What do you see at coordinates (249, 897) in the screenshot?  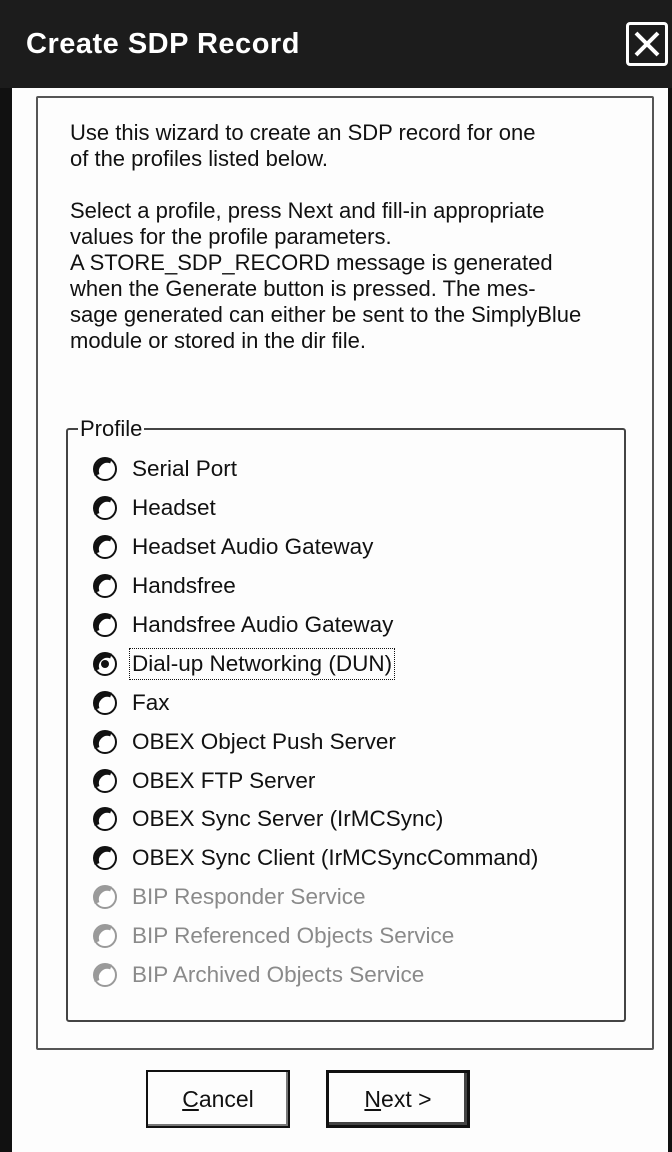 I see `profile-option-label: BIP Responder Service` at bounding box center [249, 897].